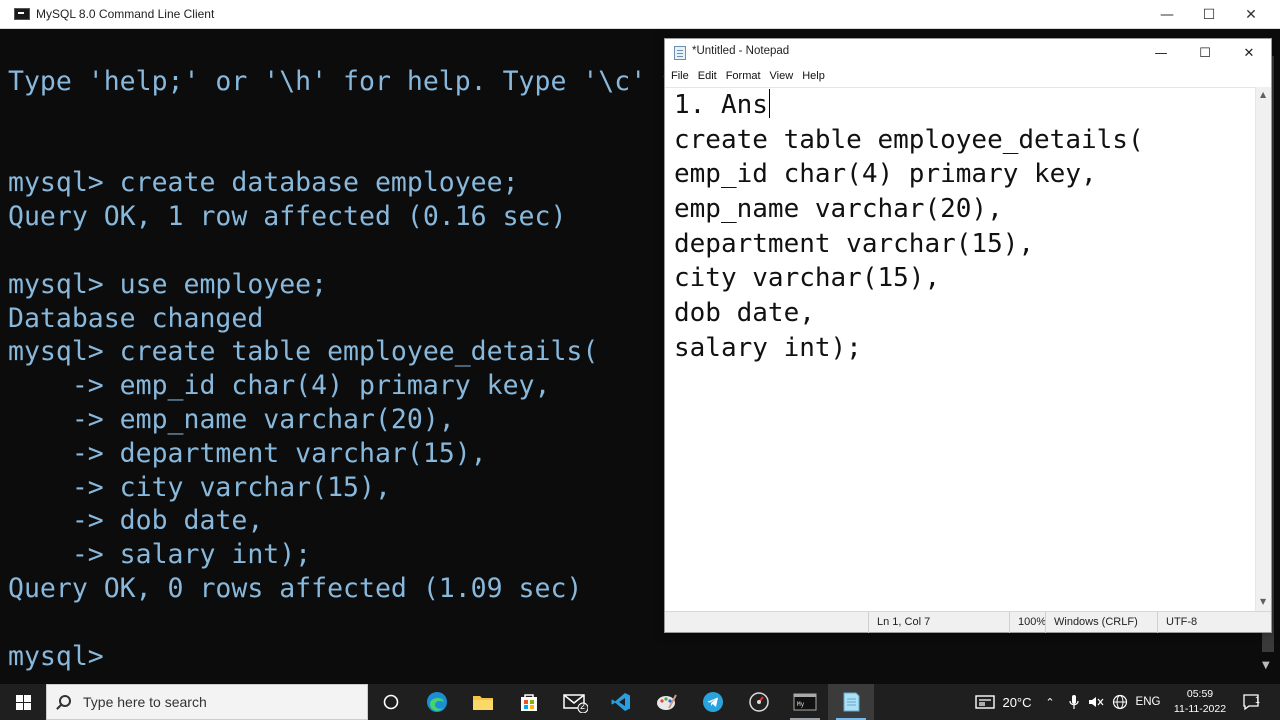 The height and width of the screenshot is (720, 1280). I want to click on text-caret, so click(769, 103).